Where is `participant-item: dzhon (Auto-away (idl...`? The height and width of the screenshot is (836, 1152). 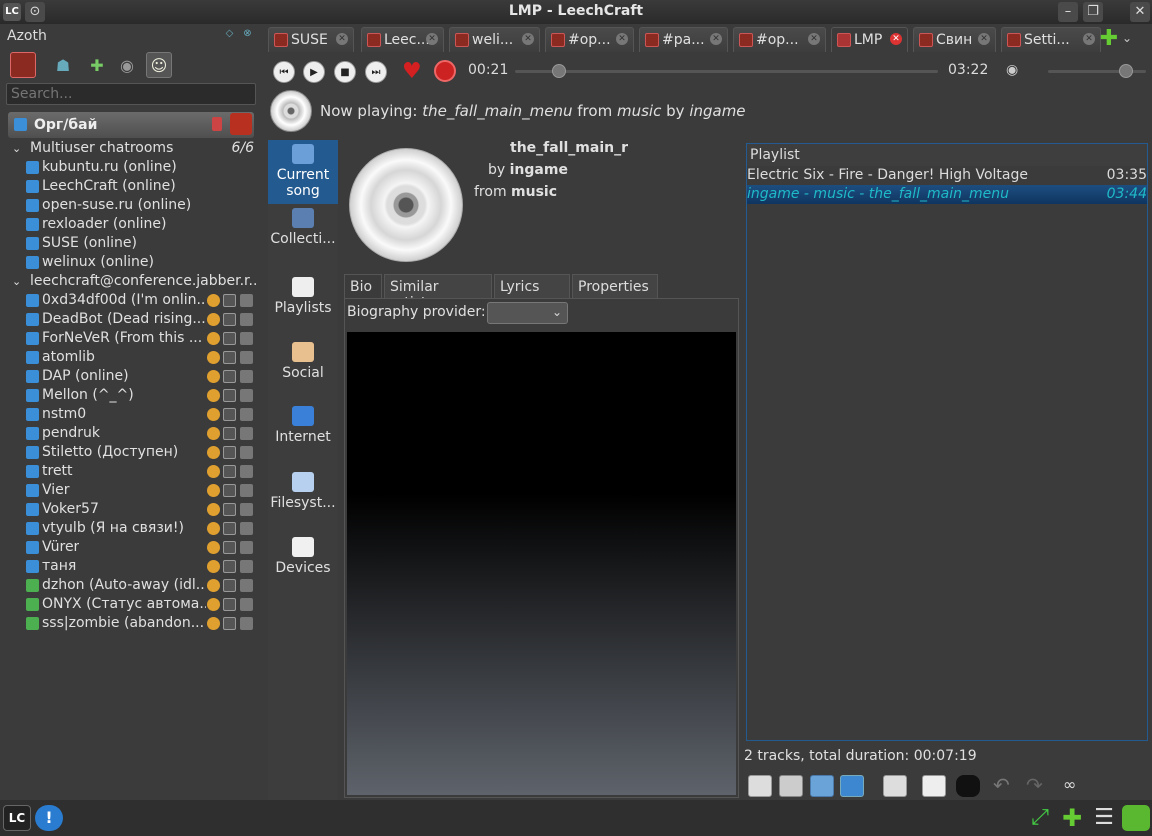 participant-item: dzhon (Auto-away (idl... is located at coordinates (133, 585).